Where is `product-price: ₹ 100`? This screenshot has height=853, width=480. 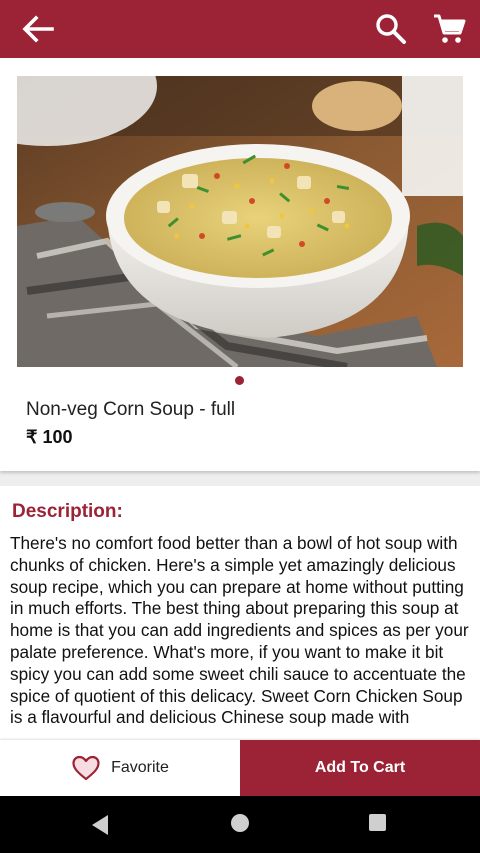 product-price: ₹ 100 is located at coordinates (49, 437).